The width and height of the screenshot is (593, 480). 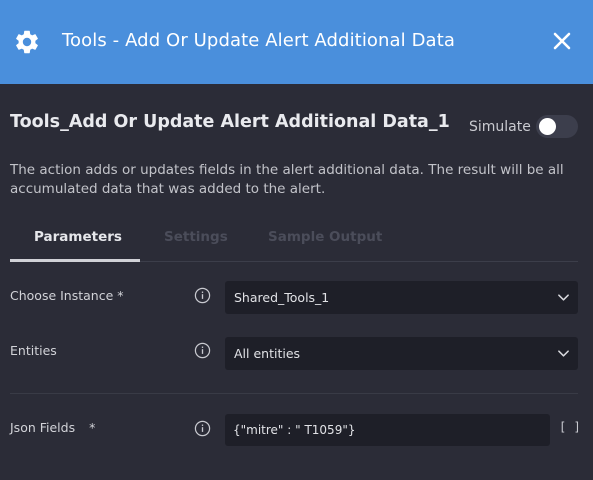 What do you see at coordinates (196, 237) in the screenshot?
I see `tab-settings: Settings` at bounding box center [196, 237].